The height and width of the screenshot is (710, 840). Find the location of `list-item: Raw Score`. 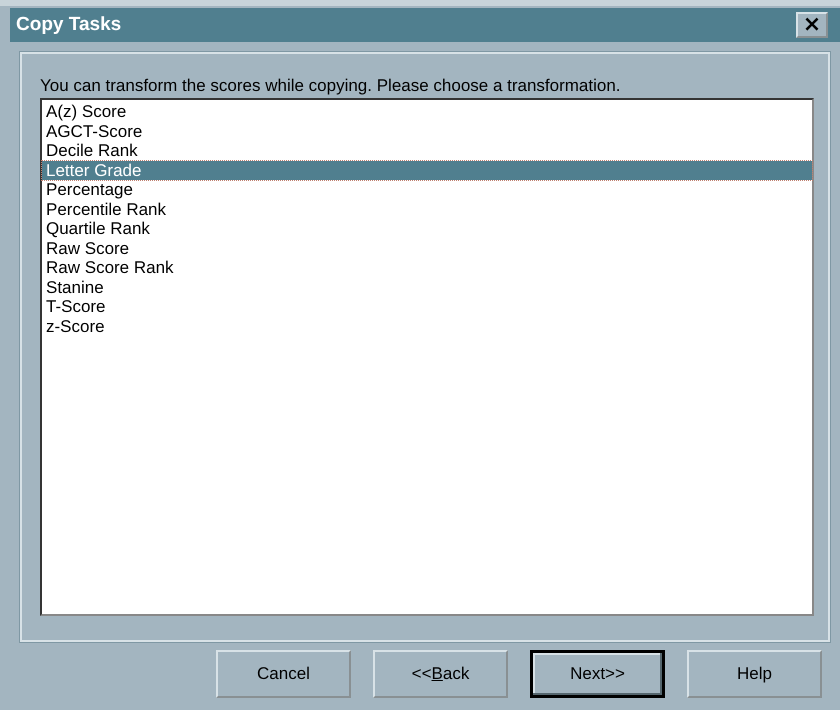

list-item: Raw Score is located at coordinates (427, 248).